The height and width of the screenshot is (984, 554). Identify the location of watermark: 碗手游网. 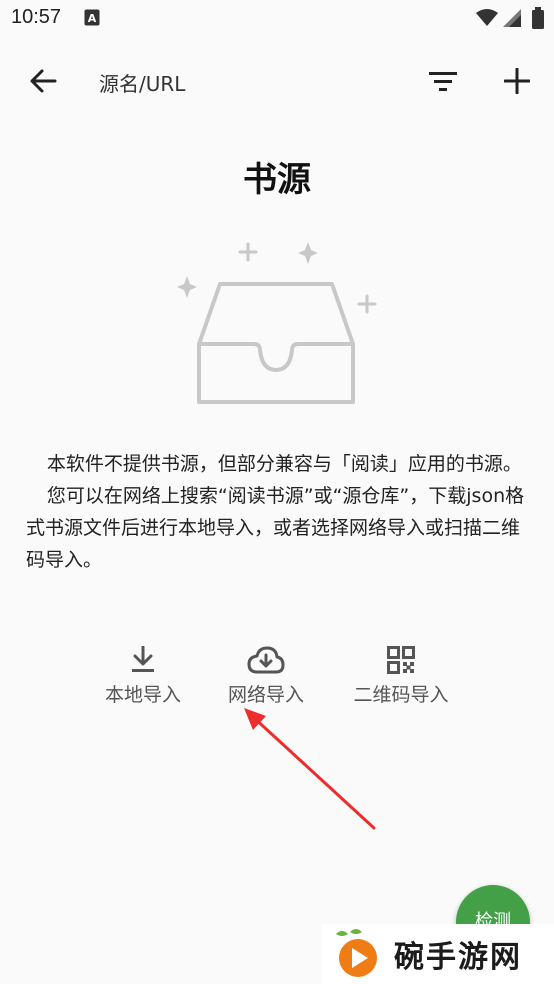
(438, 954).